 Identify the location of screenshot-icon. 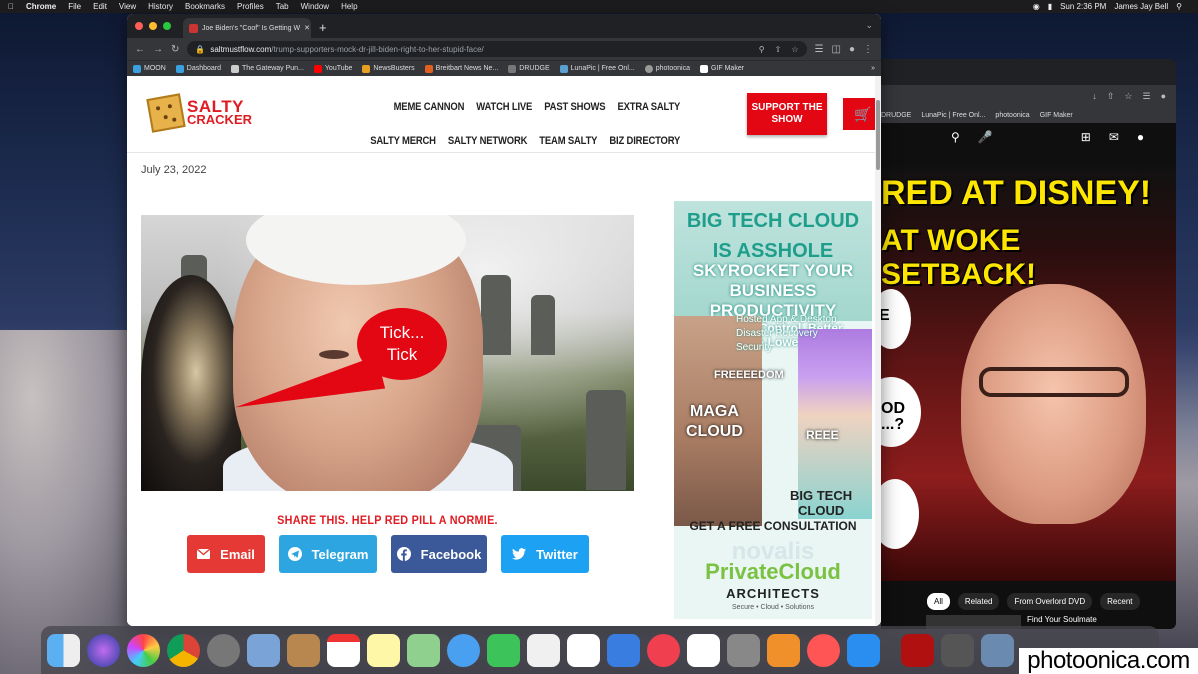
(997, 650).